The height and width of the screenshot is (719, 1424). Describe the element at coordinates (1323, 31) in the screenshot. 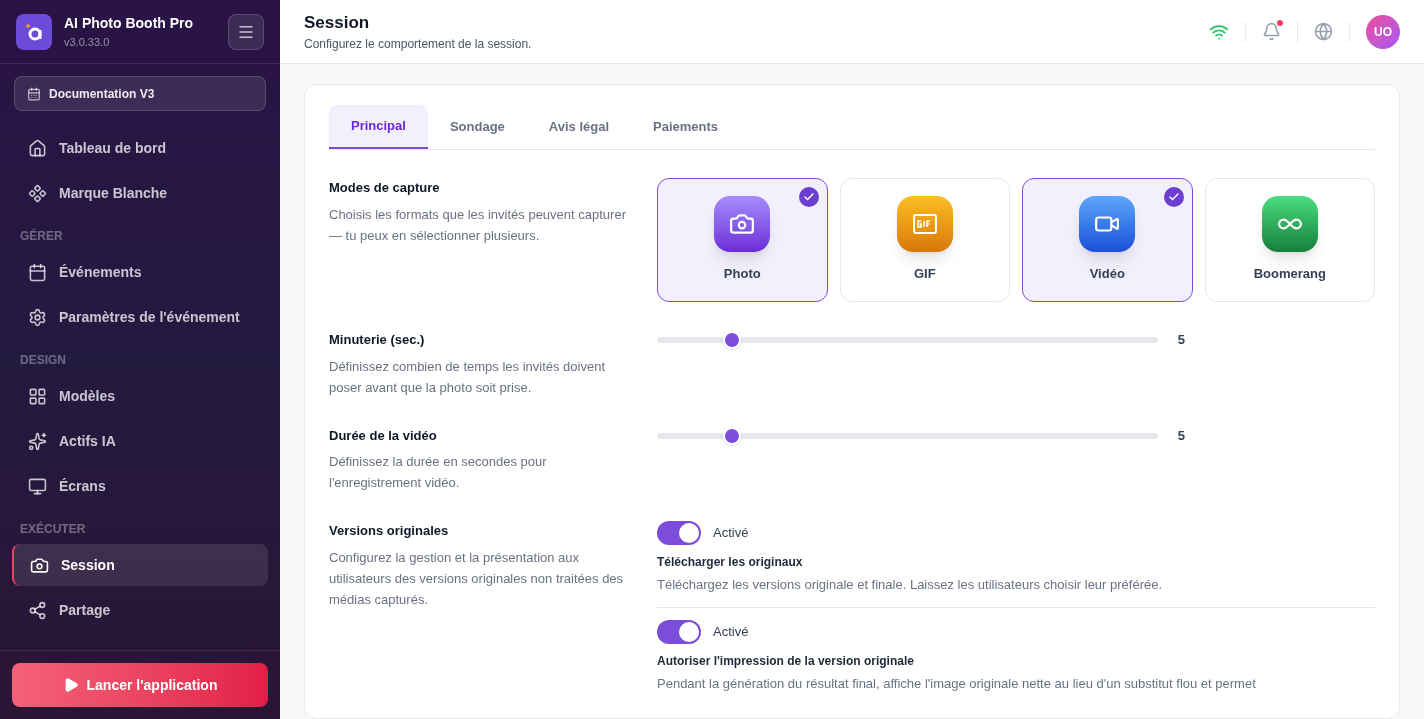

I see `language-icon` at that location.